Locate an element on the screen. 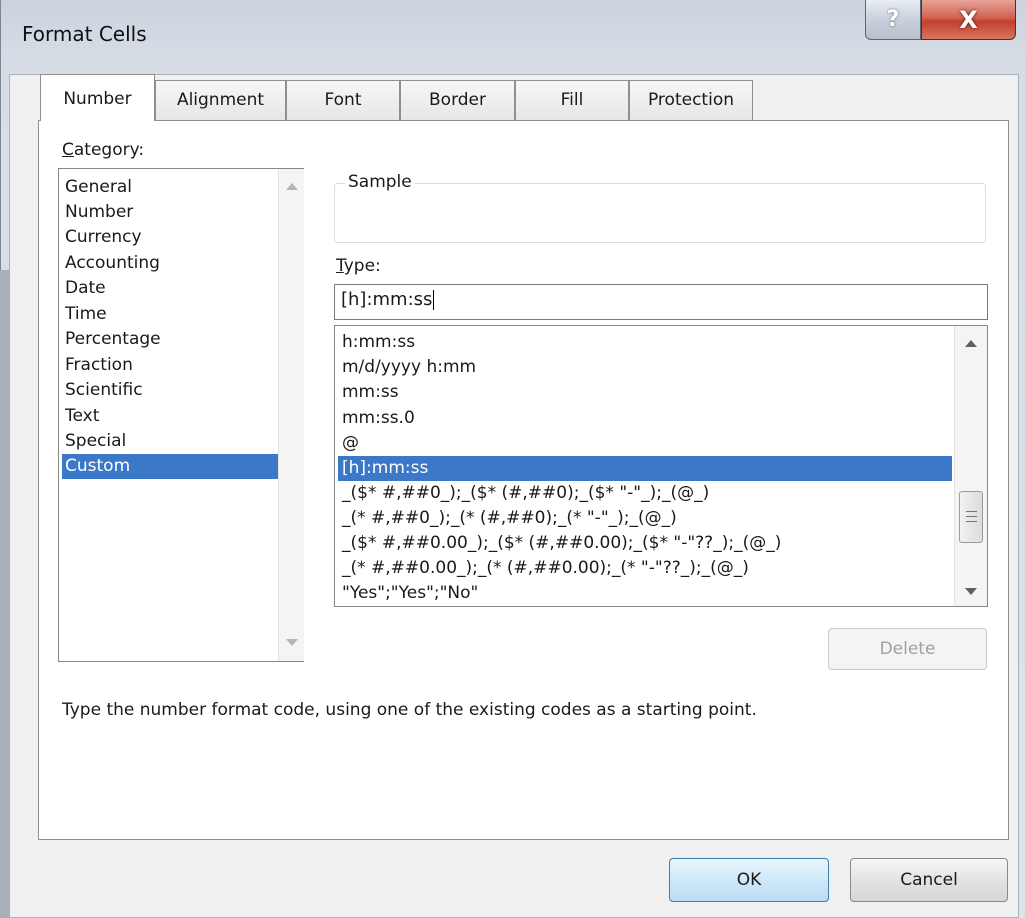 This screenshot has width=1025, height=918. window-title: Format Cells is located at coordinates (84, 34).